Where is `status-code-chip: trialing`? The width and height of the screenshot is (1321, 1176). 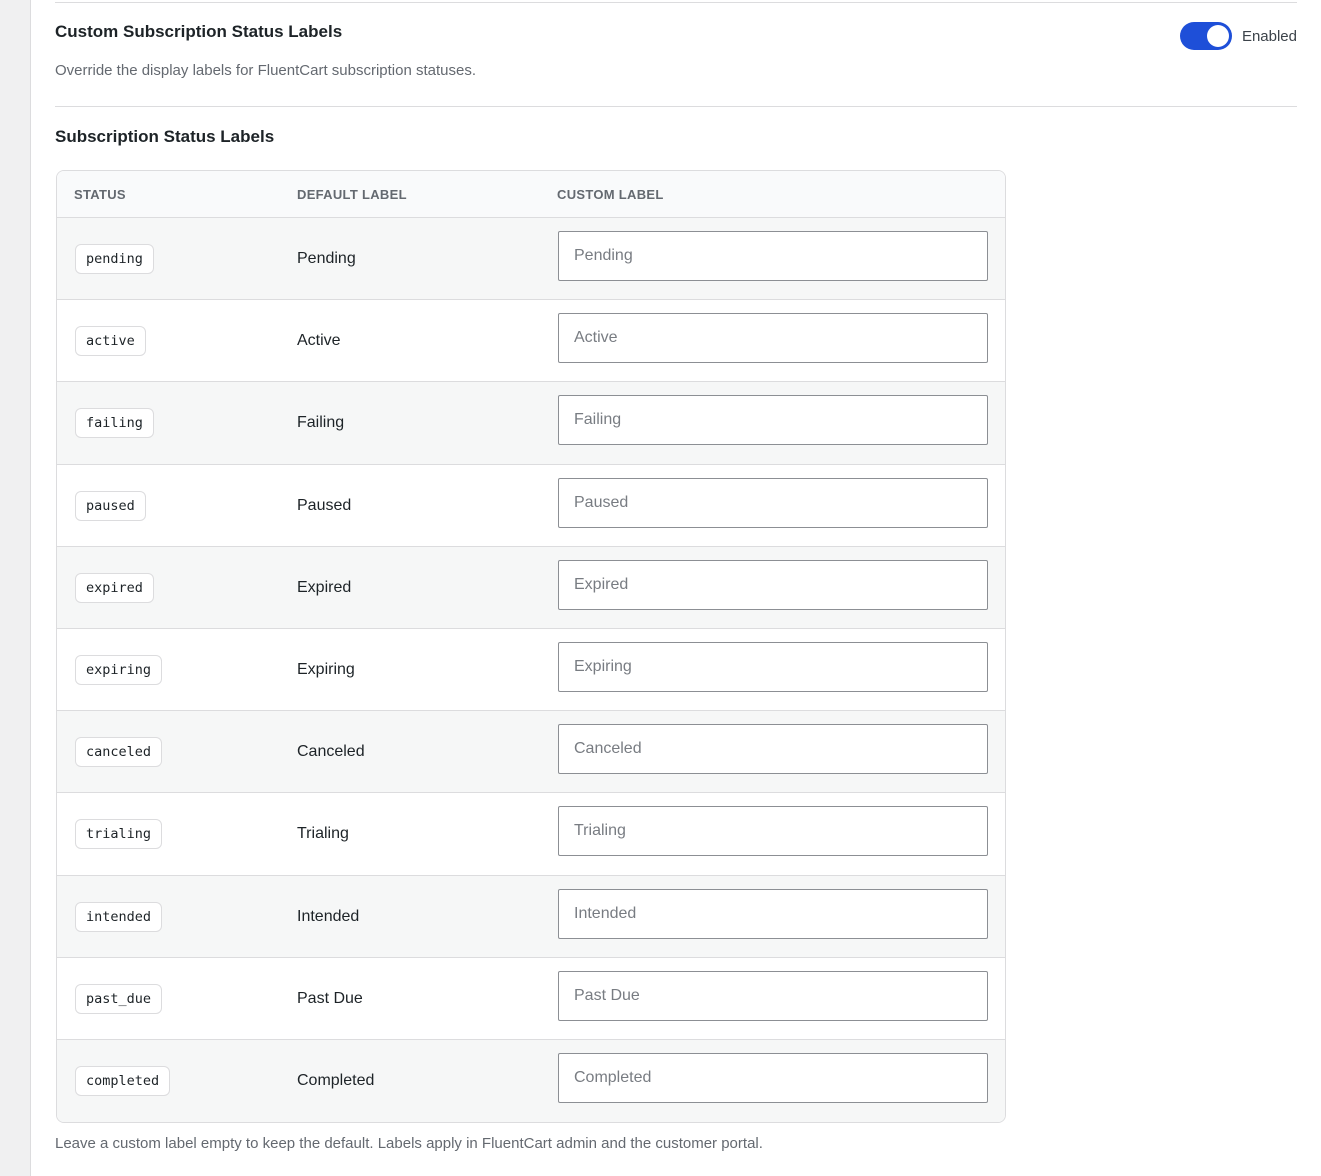
status-code-chip: trialing is located at coordinates (119, 834).